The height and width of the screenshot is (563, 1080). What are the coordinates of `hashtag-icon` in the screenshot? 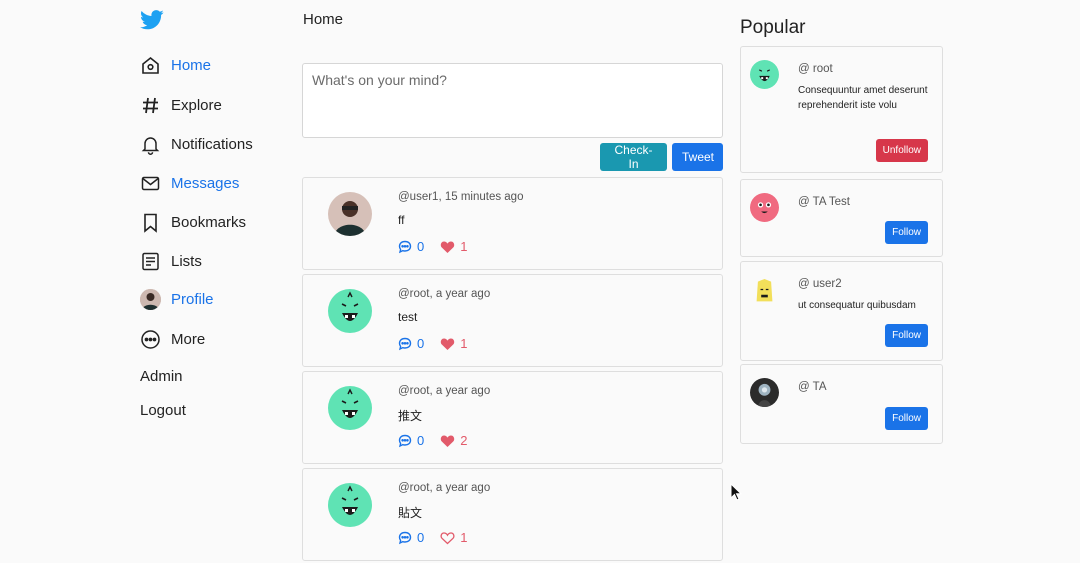 It's located at (150, 105).